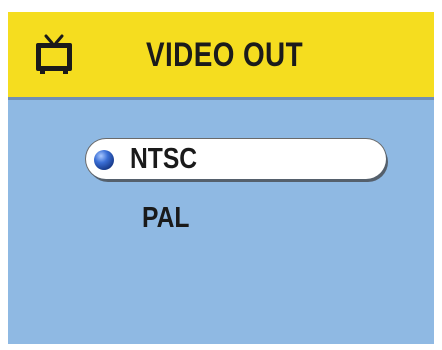 The image size is (442, 350). What do you see at coordinates (164, 159) in the screenshot?
I see `option-label: NTSC` at bounding box center [164, 159].